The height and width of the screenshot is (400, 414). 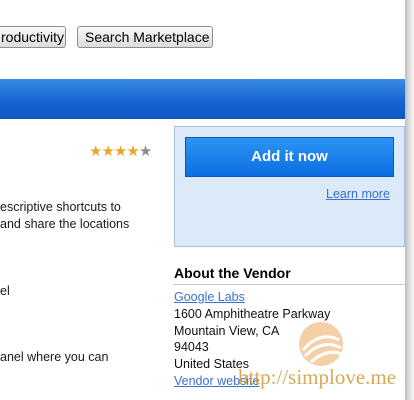 What do you see at coordinates (60, 207) in the screenshot?
I see `description-line: escriptive shortcuts to` at bounding box center [60, 207].